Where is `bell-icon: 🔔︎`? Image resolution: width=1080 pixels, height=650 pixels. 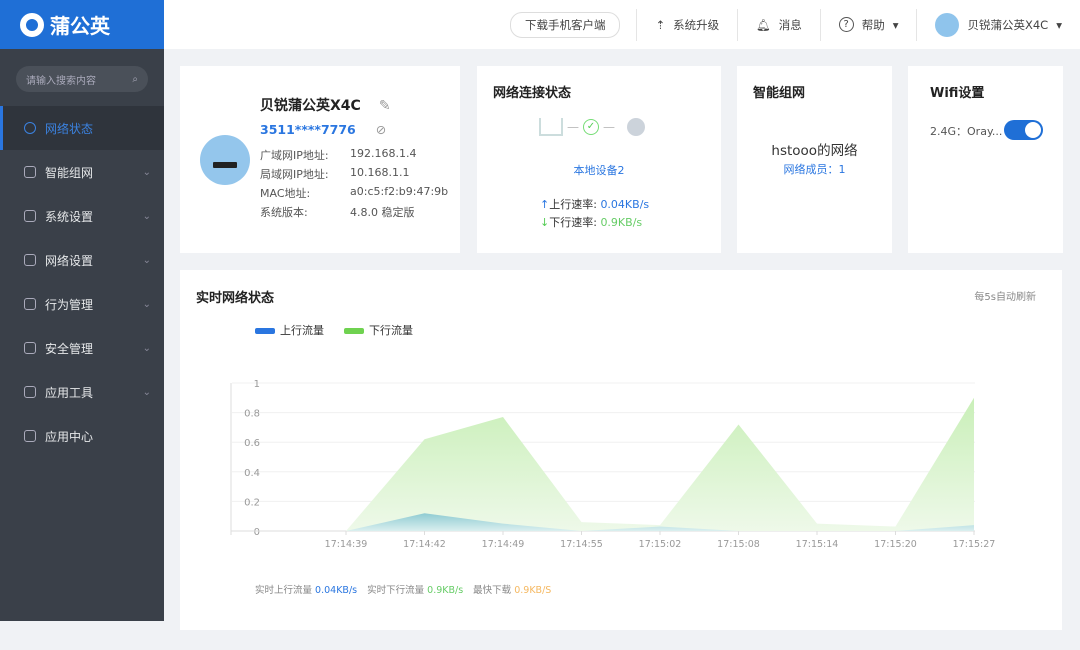
bell-icon: 🔔︎ is located at coordinates (763, 24).